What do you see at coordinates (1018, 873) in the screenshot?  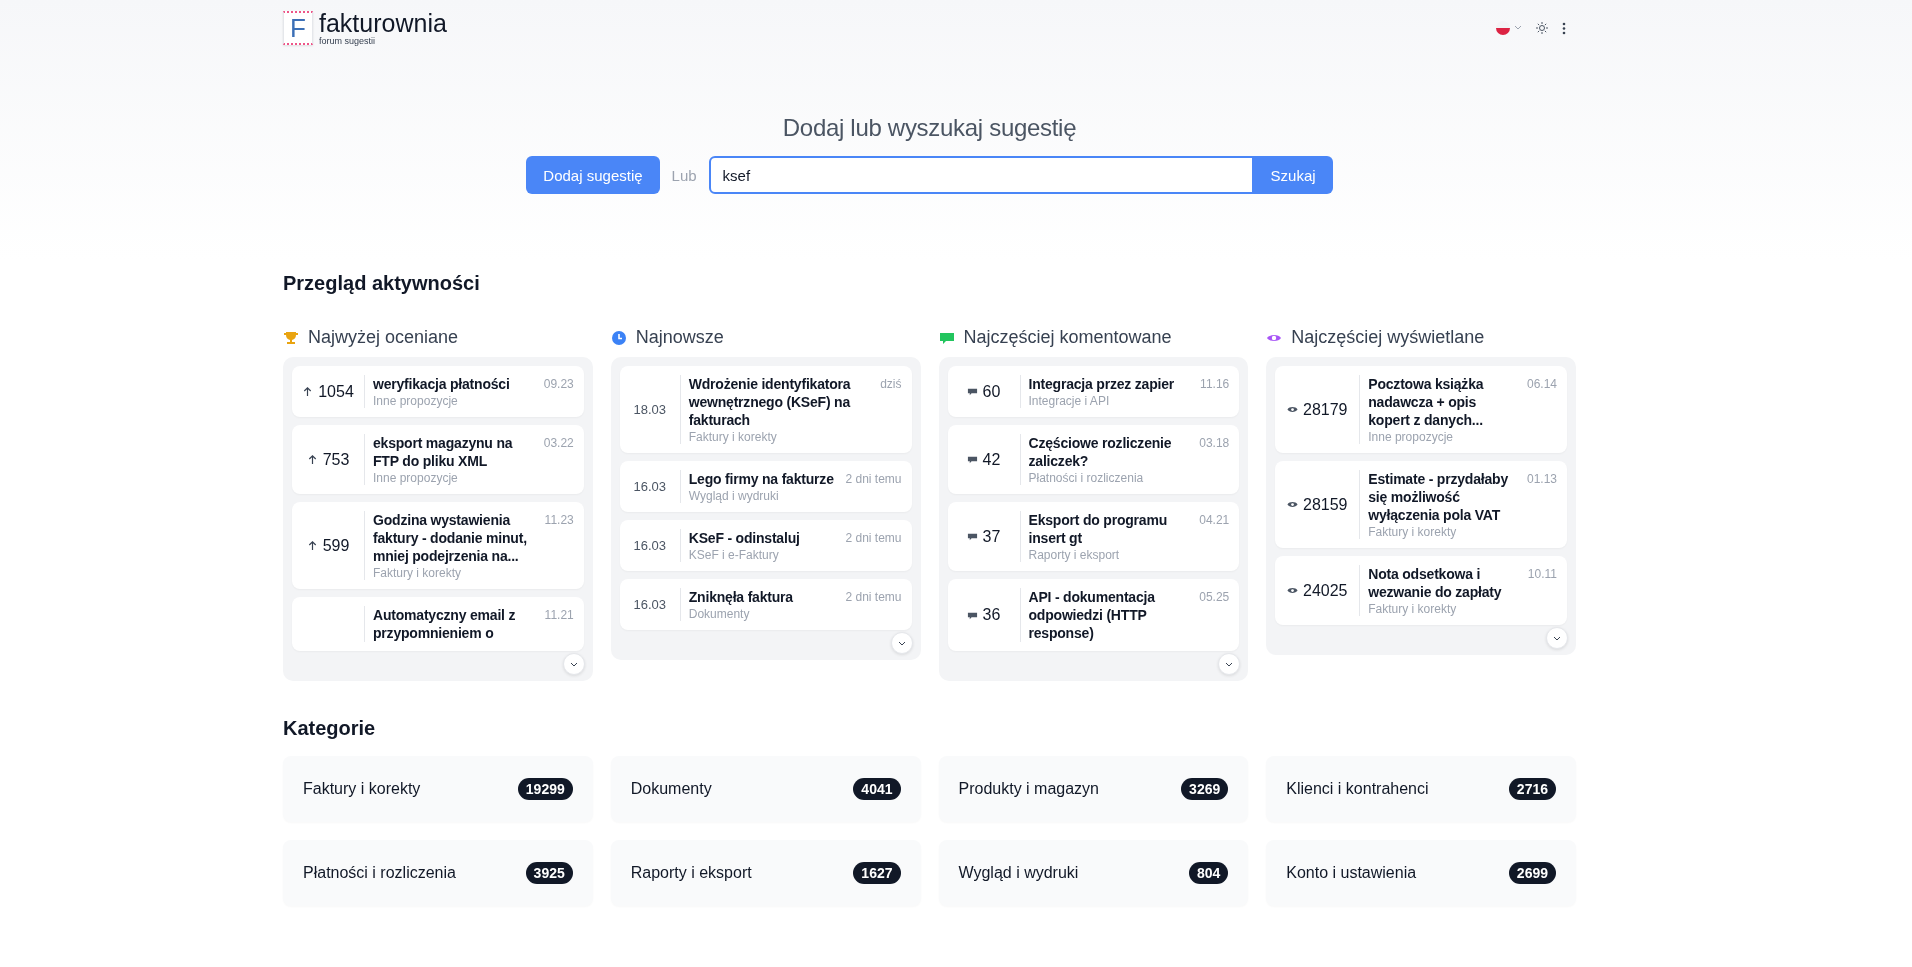 I see `category-name: Wygląd i wydruki` at bounding box center [1018, 873].